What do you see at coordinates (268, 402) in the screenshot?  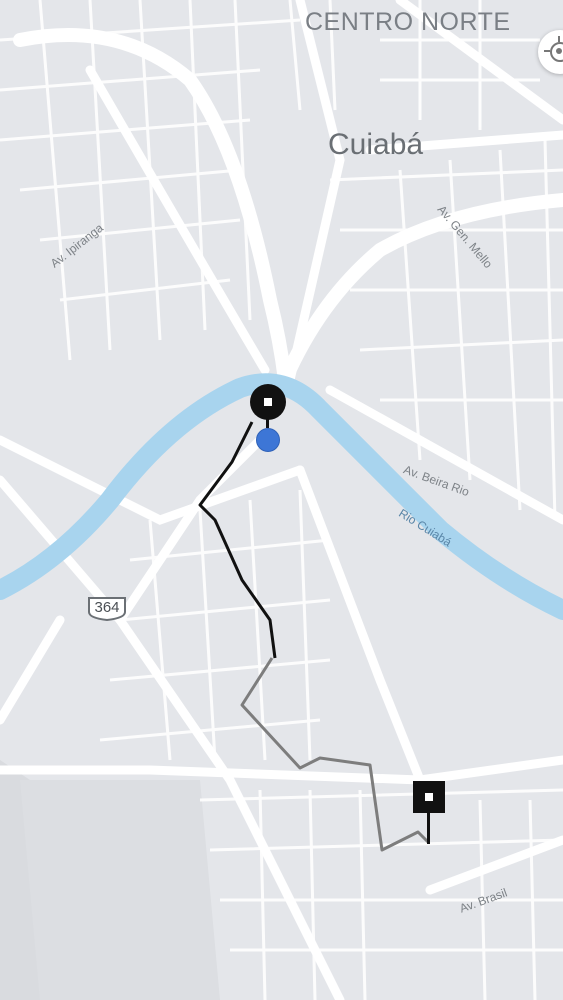 I see `pickup-pin-icon` at bounding box center [268, 402].